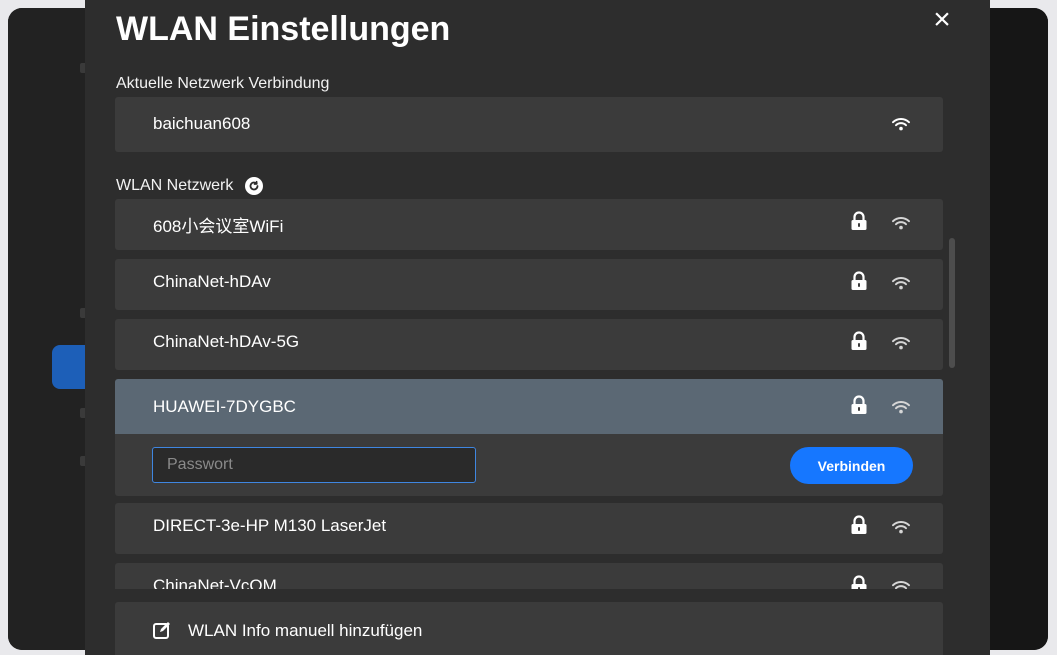 This screenshot has height=655, width=1057. What do you see at coordinates (202, 123) in the screenshot?
I see `current-ssid: baichuan608` at bounding box center [202, 123].